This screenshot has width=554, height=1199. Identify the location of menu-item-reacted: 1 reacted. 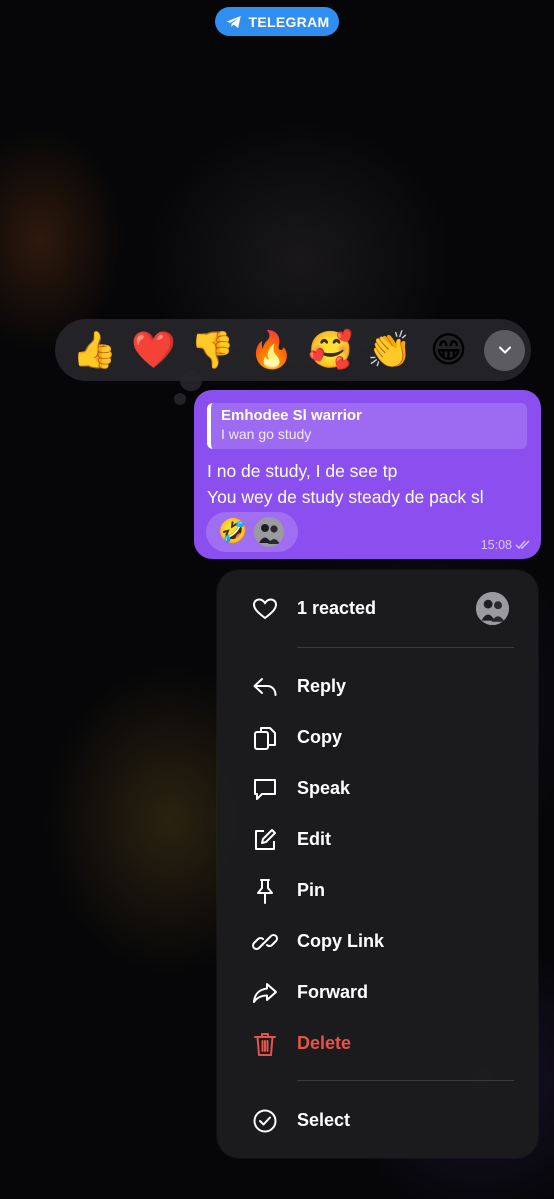
(377, 608).